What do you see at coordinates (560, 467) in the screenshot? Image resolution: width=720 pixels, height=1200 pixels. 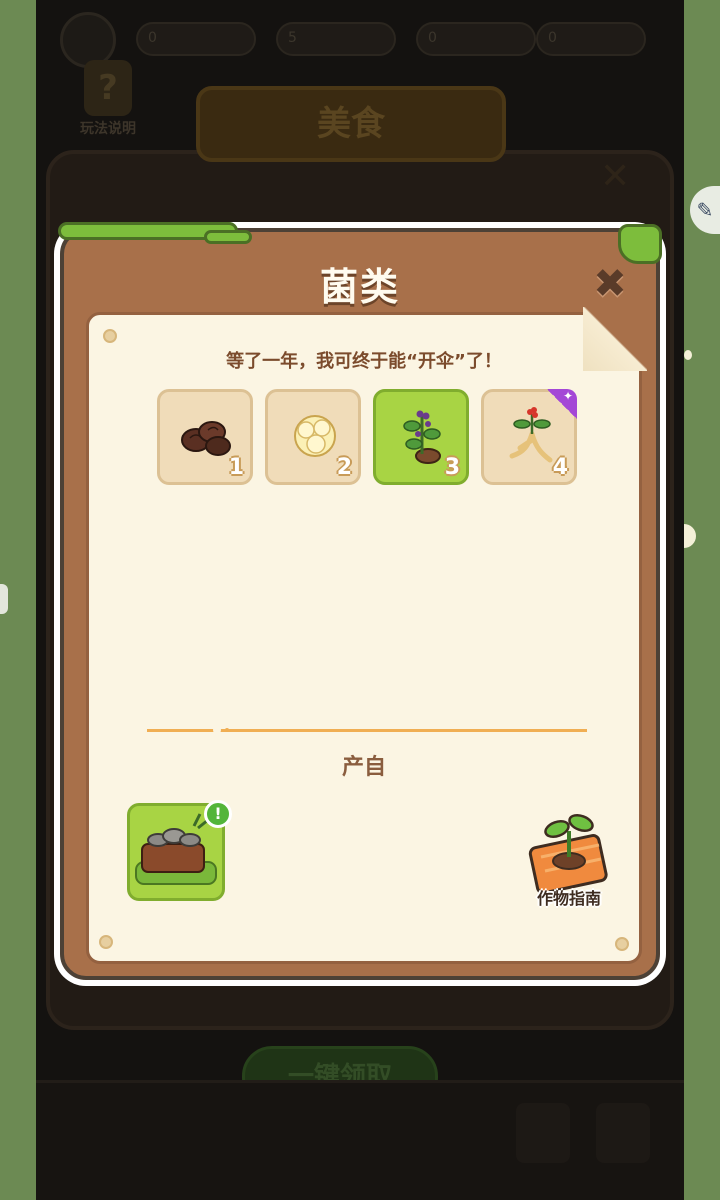 I see `item-level-number: 4` at bounding box center [560, 467].